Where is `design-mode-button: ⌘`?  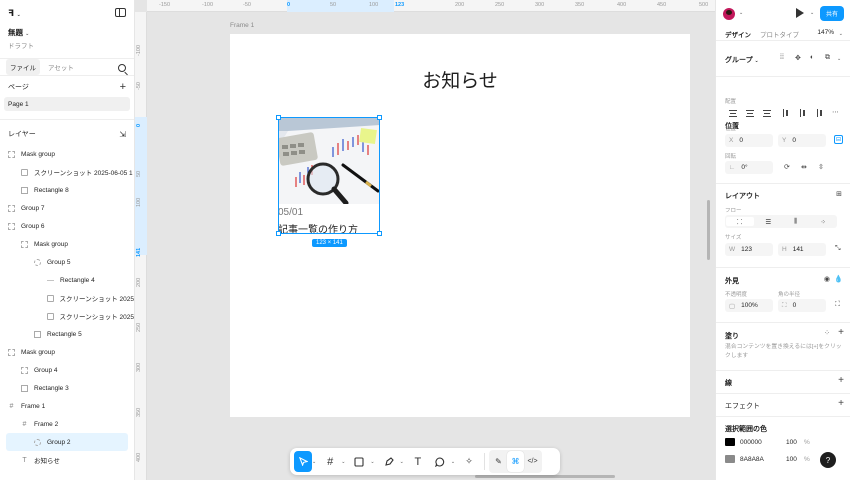
design-mode-button: ⌘ is located at coordinates (516, 461).